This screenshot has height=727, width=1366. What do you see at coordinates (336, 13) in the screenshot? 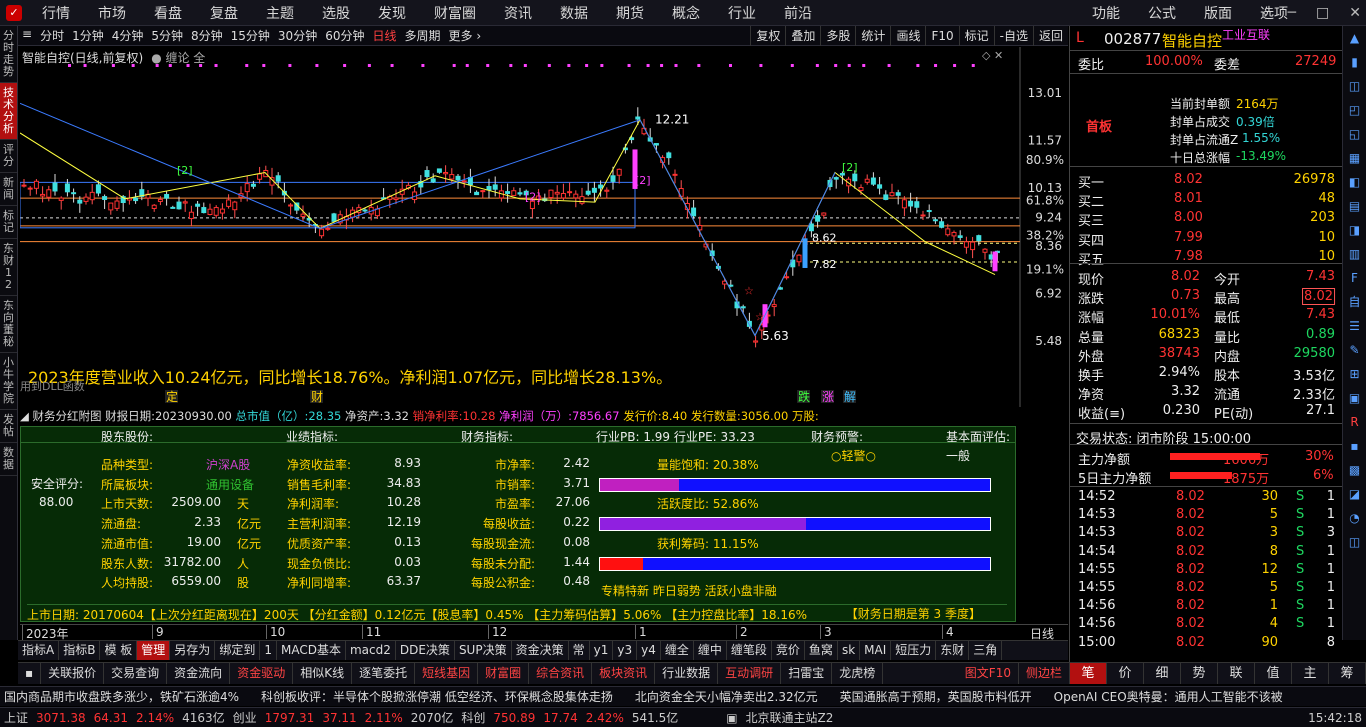
I see `menu-item: 选股` at bounding box center [336, 13].